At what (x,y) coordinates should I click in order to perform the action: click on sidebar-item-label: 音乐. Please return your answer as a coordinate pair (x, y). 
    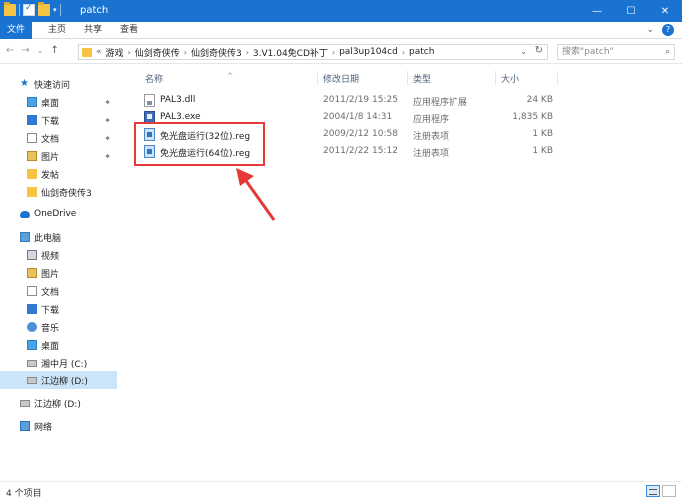
    Looking at the image, I should click on (50, 328).